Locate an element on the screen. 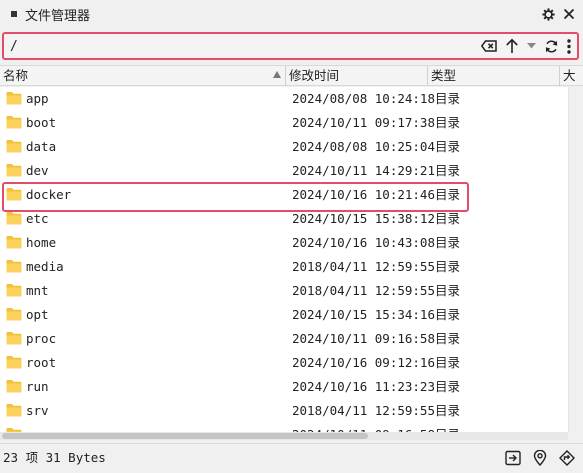  table-row: srv 2018/04/11 12:59:55 目录 is located at coordinates (284, 411).